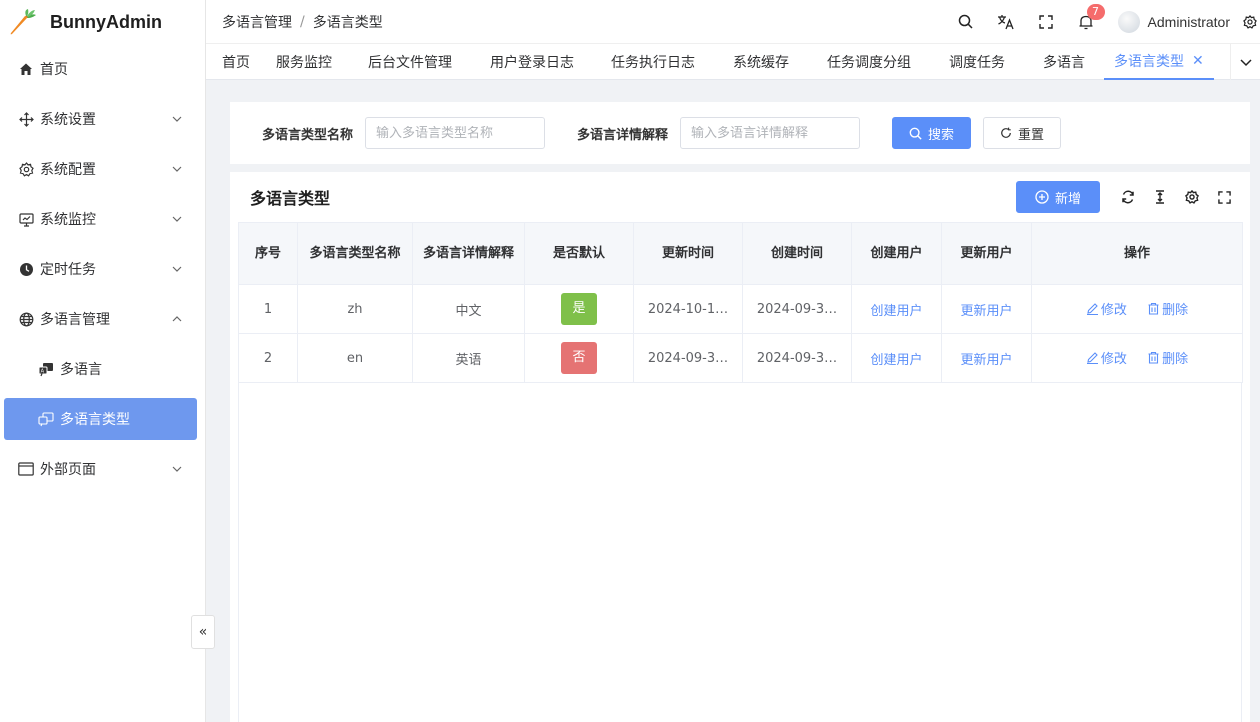  Describe the element at coordinates (1031, 135) in the screenshot. I see `reset-button-label: 重置` at that location.